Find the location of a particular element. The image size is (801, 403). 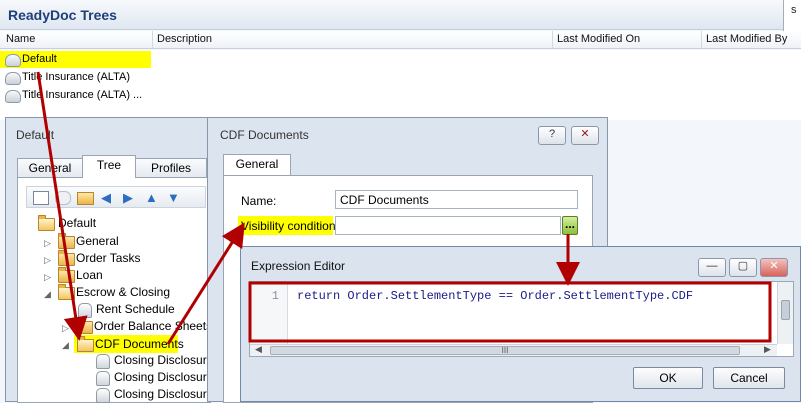

annotation-arrow-default is located at coordinates (62, 206).